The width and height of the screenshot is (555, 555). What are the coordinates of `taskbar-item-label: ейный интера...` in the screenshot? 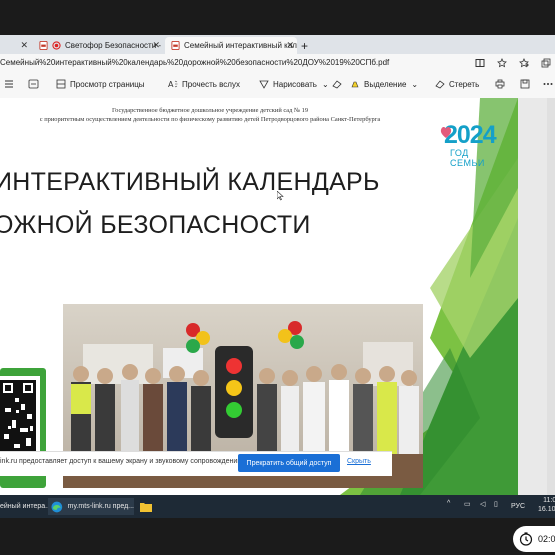 It's located at (25, 506).